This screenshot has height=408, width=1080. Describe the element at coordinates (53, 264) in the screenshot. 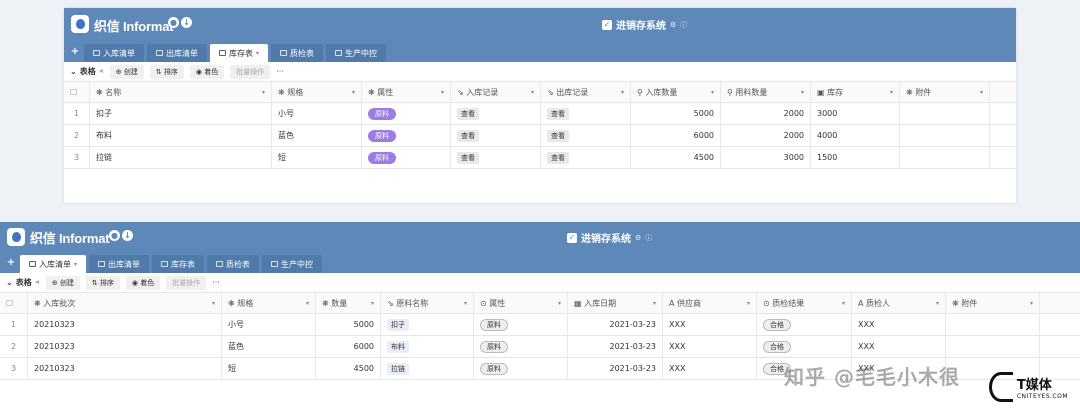

I see `tab-inbound: 入库清单 ▾` at that location.